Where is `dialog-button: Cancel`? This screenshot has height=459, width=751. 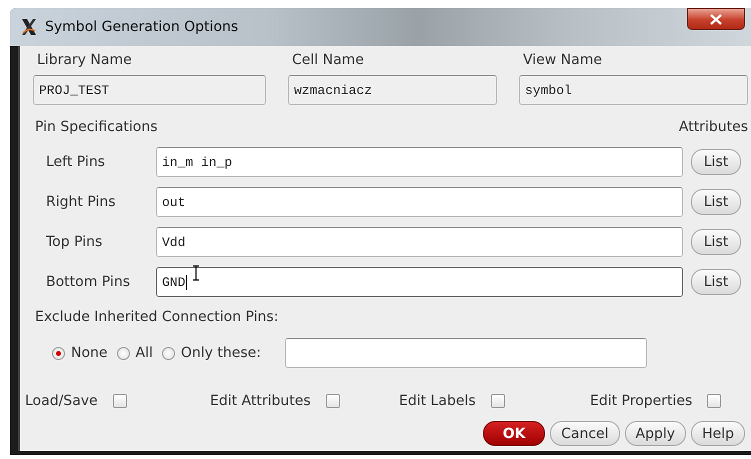
dialog-button: Cancel is located at coordinates (585, 433).